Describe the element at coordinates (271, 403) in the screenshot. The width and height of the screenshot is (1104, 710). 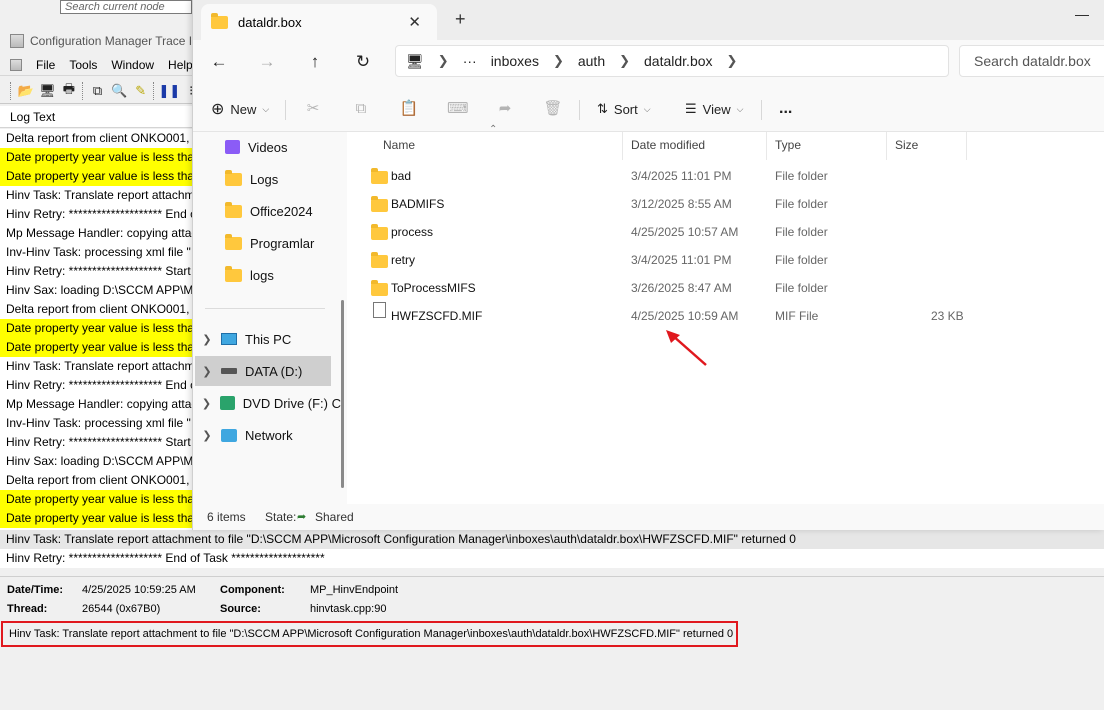
I see `nav-item-dvd-drive: ❯ DVD Drive (F:) C` at that location.